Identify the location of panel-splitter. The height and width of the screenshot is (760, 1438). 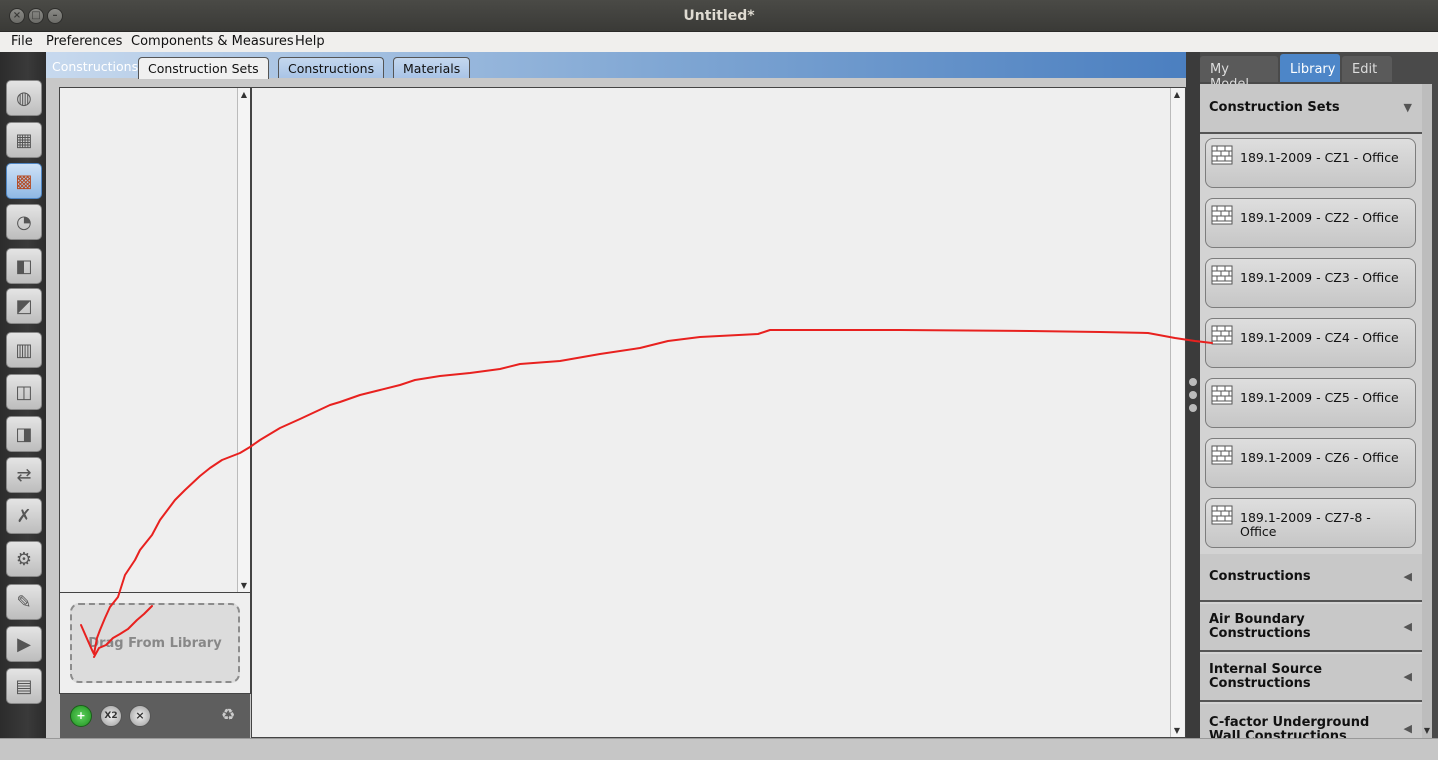
(1193, 395).